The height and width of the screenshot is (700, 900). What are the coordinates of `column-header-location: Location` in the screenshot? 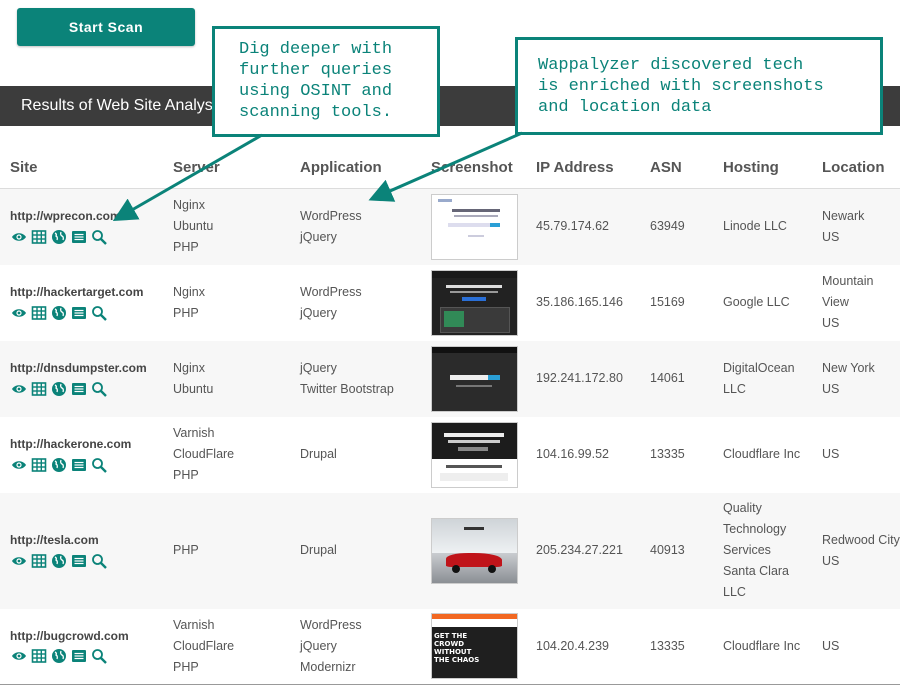 It's located at (856, 167).